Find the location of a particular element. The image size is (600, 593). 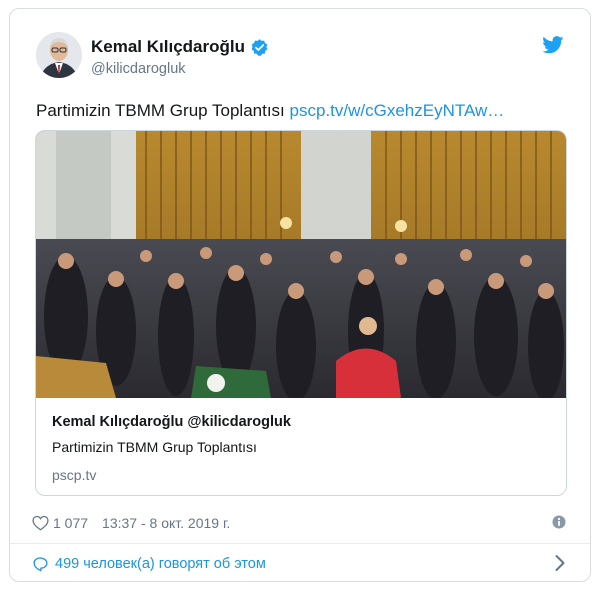

like-count: 1 077 is located at coordinates (70, 523).